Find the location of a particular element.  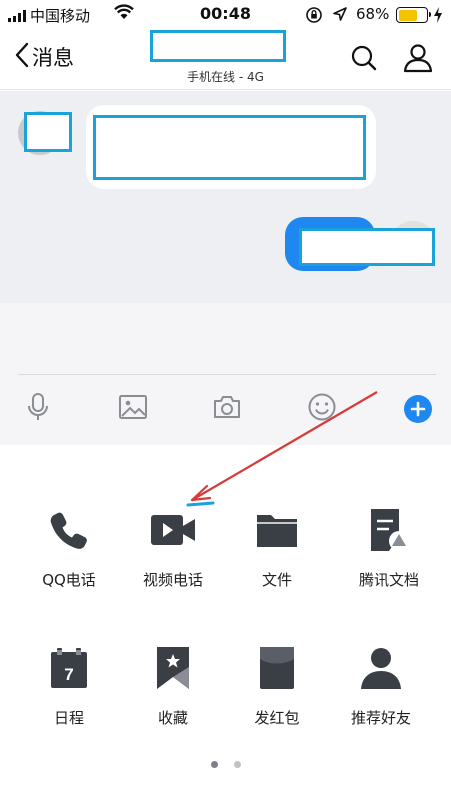

phone-icon is located at coordinates (69, 530).